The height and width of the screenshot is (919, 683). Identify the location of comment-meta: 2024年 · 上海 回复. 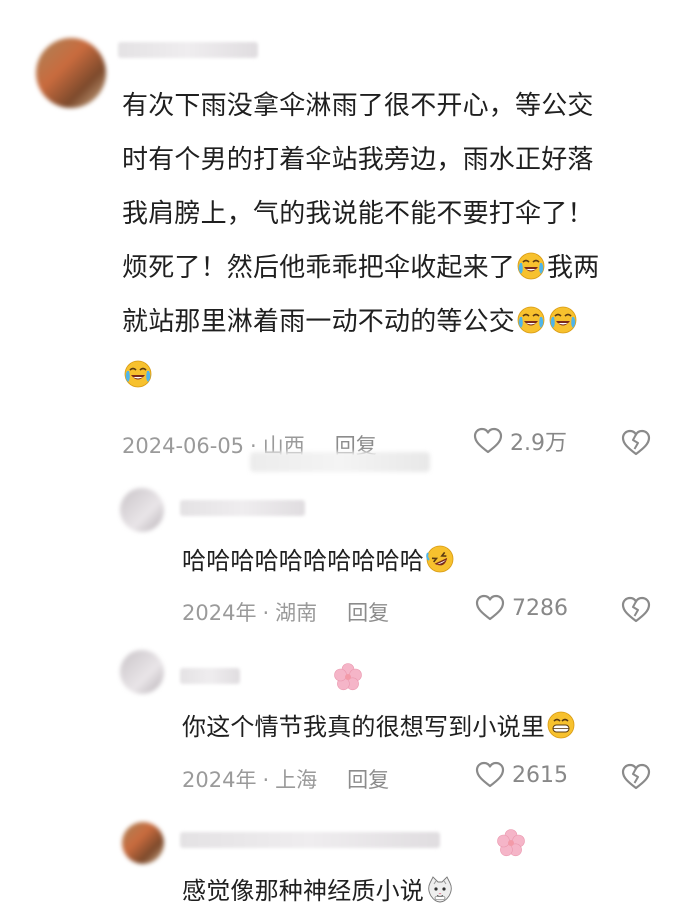
(285, 779).